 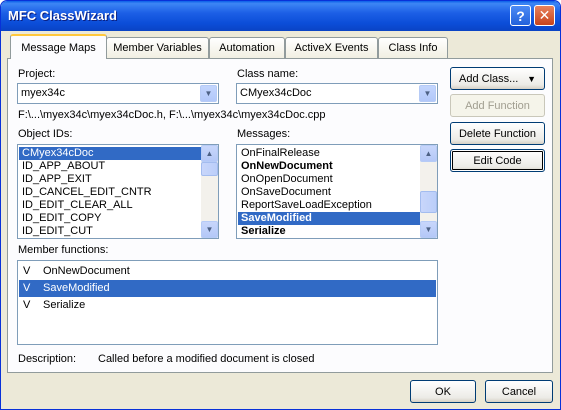 I want to click on dropdown-arrow-icon: ▼, so click(x=531, y=78).